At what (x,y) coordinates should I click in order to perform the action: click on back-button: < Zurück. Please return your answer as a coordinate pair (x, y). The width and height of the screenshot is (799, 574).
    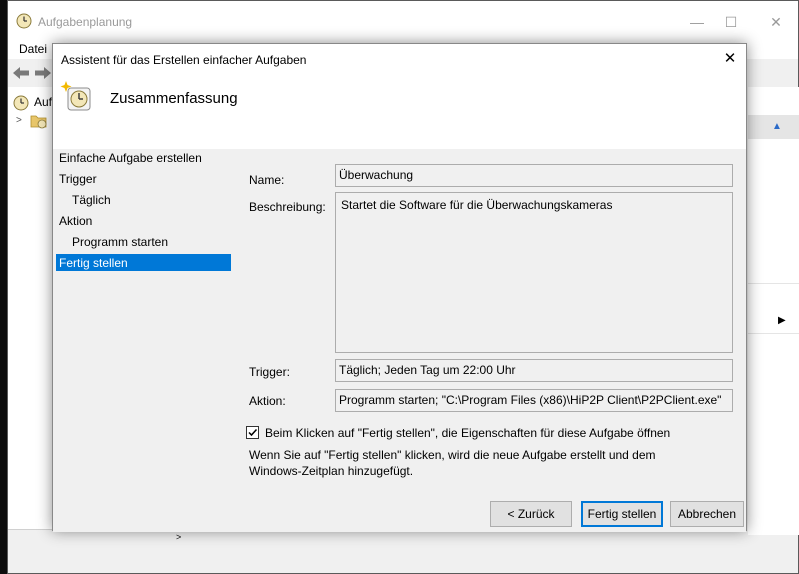
    Looking at the image, I should click on (531, 514).